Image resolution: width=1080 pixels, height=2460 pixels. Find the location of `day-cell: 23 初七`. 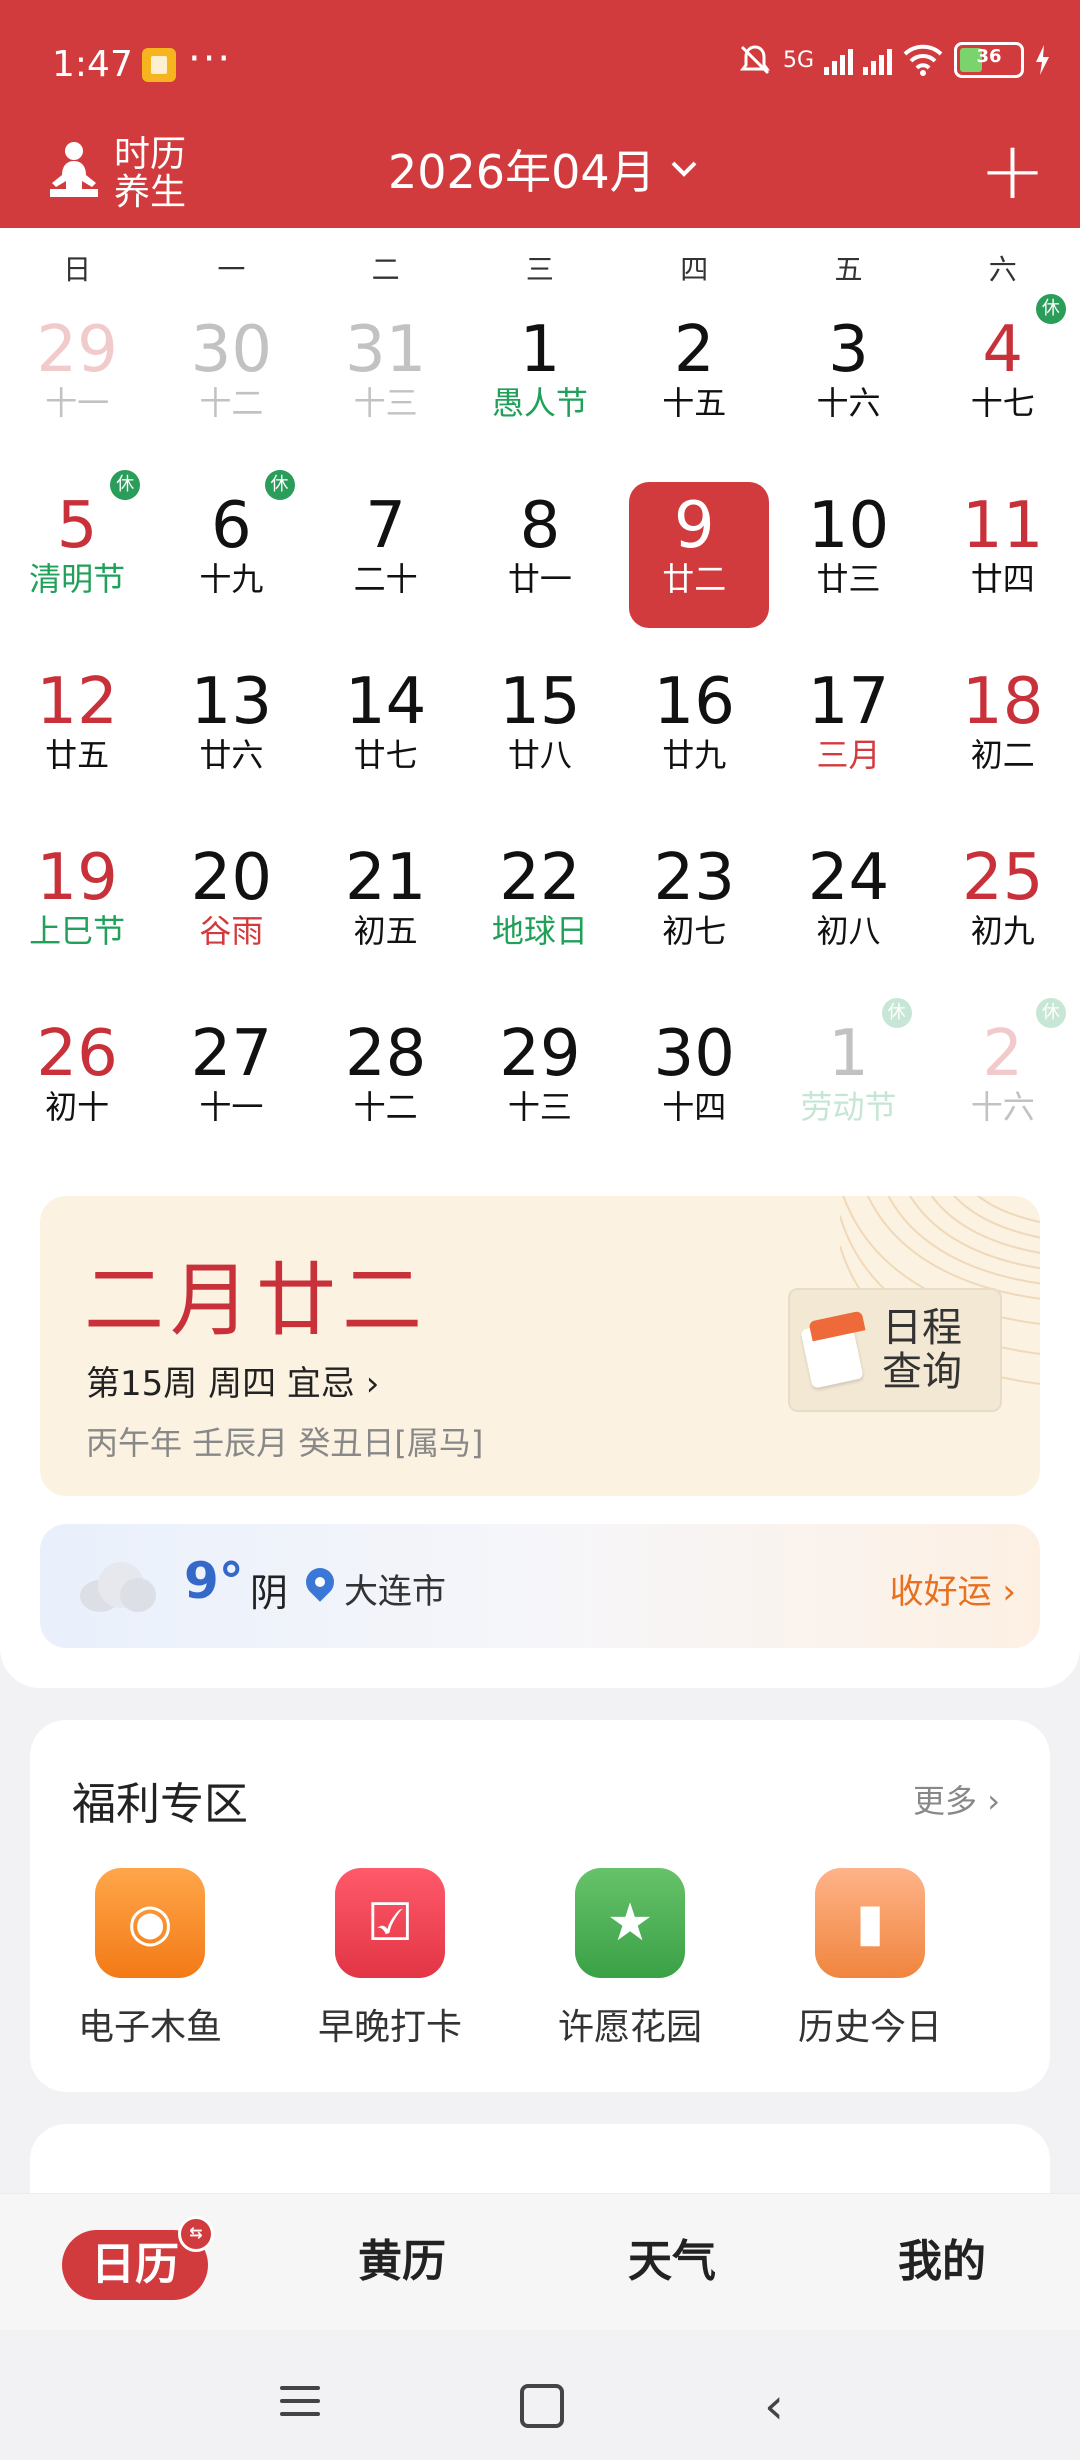

day-cell: 23 初七 is located at coordinates (694, 914).